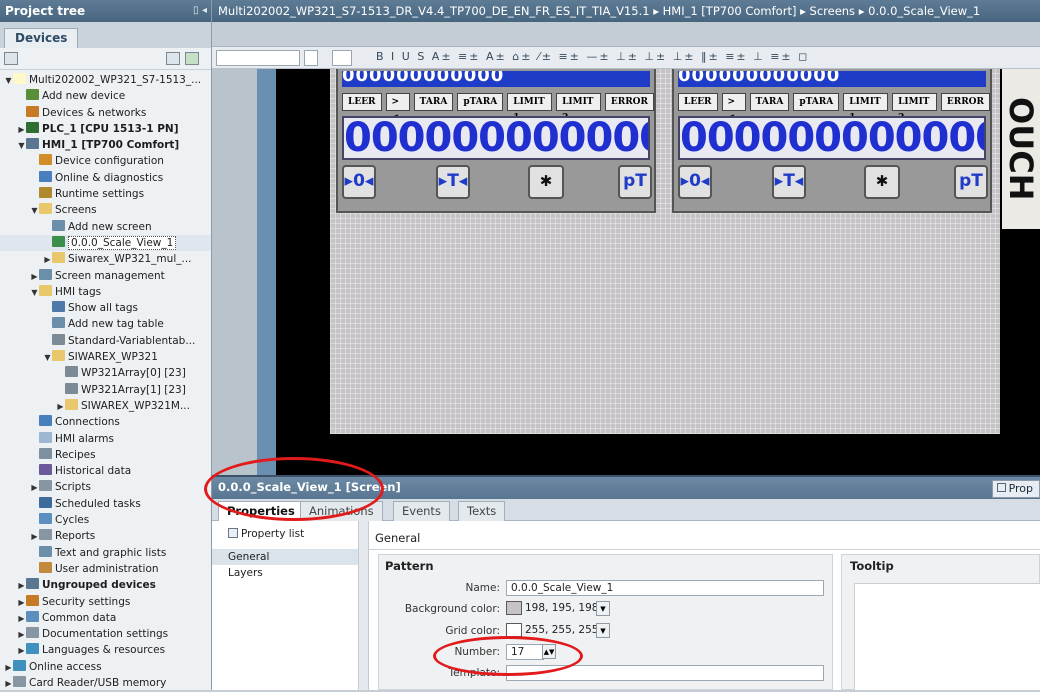 The height and width of the screenshot is (692, 1040). I want to click on tree-item: ▶ Card Reader/USB memory, so click(105, 683).